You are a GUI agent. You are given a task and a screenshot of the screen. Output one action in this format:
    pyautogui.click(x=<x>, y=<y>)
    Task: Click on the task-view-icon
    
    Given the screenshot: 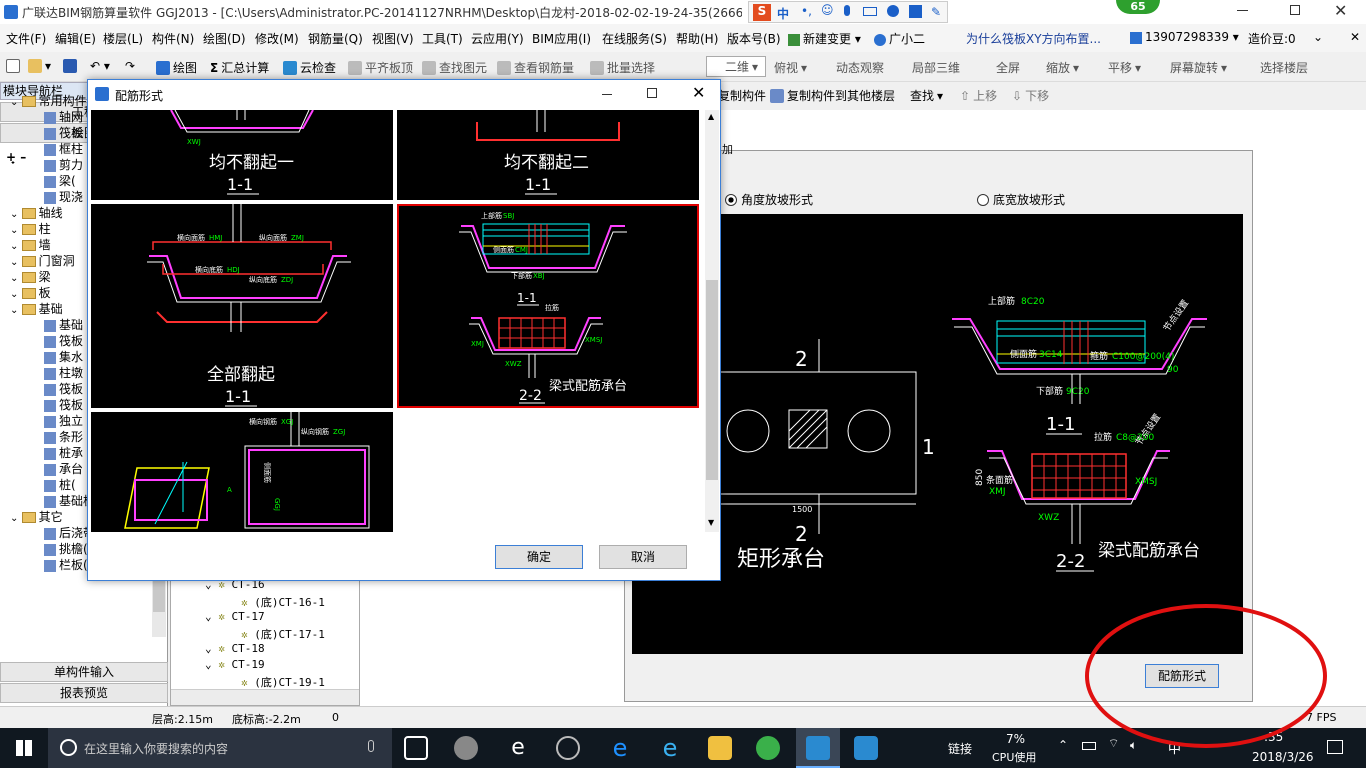 What is the action you would take?
    pyautogui.click(x=416, y=748)
    